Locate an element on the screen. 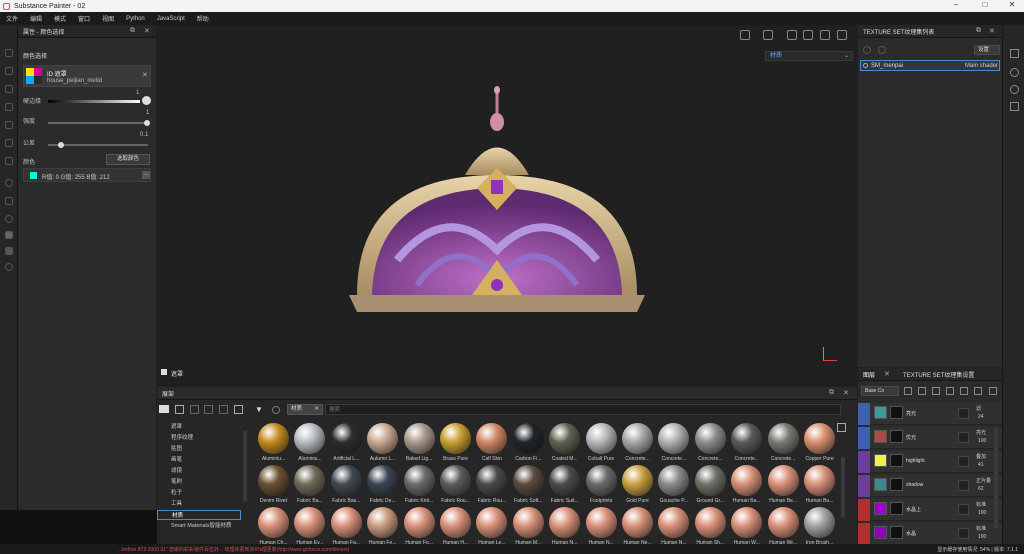 This screenshot has width=1024, height=554. bake-tool-icon is located at coordinates (9, 201).